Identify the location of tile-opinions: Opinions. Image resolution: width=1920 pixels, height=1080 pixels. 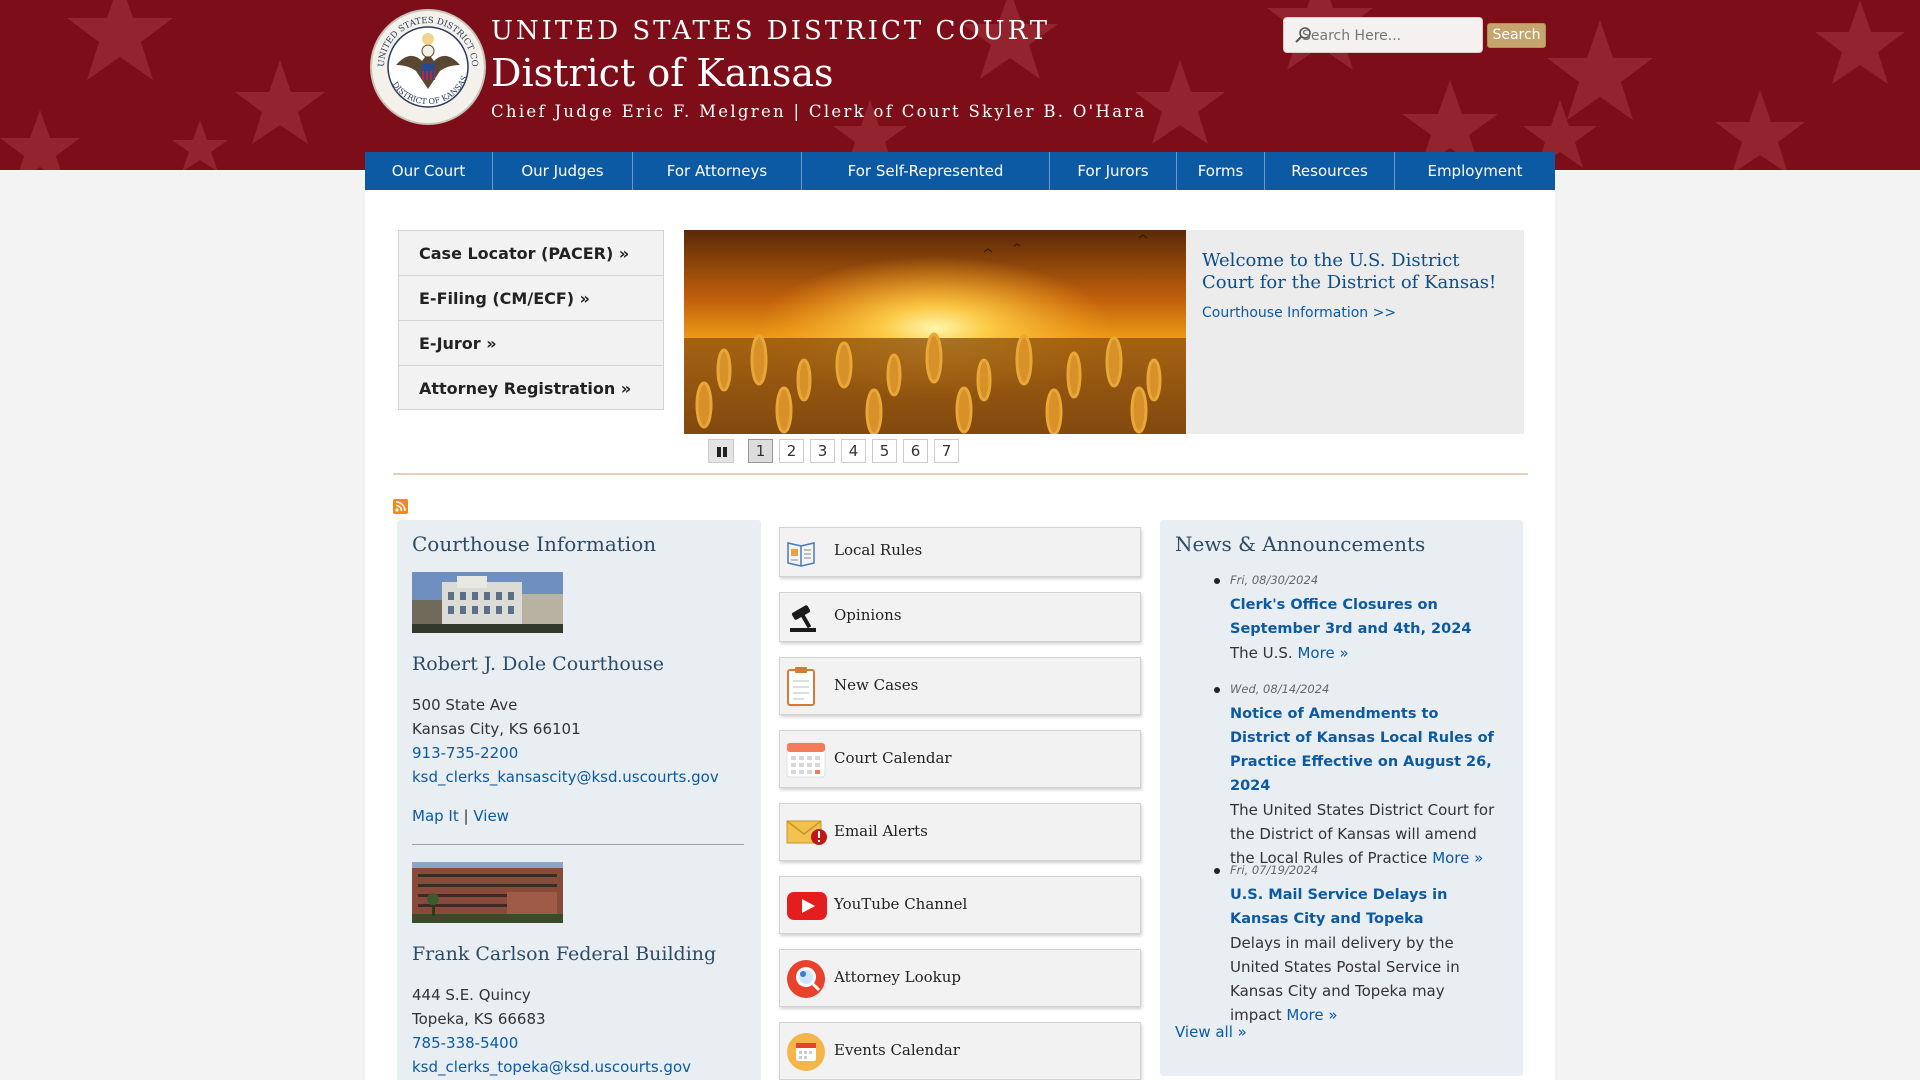
(960, 617).